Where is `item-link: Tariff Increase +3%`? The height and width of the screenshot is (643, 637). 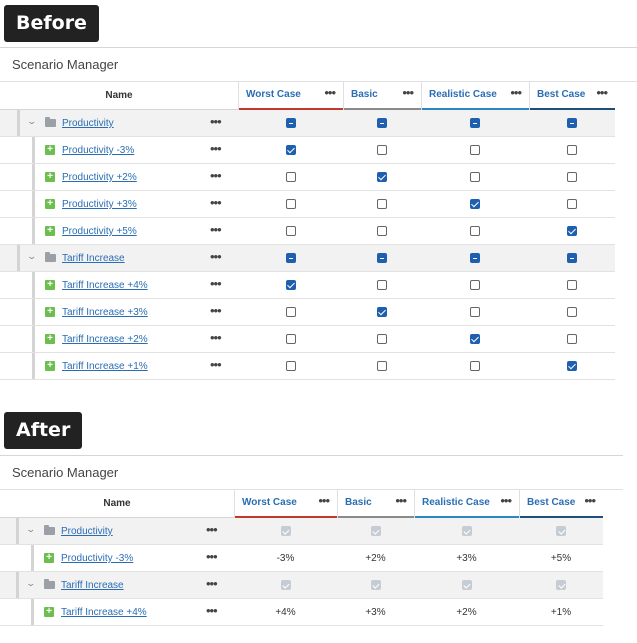
item-link: Tariff Increase +3% is located at coordinates (105, 312).